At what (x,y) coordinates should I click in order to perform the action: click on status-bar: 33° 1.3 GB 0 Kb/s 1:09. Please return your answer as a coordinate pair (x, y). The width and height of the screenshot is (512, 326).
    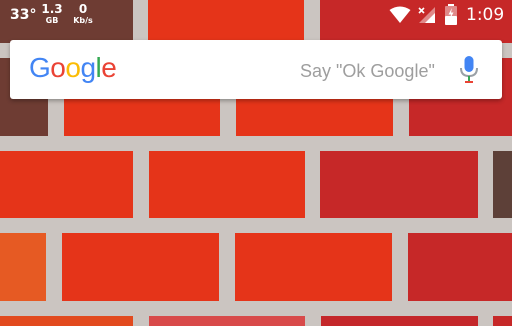
    Looking at the image, I should click on (256, 15).